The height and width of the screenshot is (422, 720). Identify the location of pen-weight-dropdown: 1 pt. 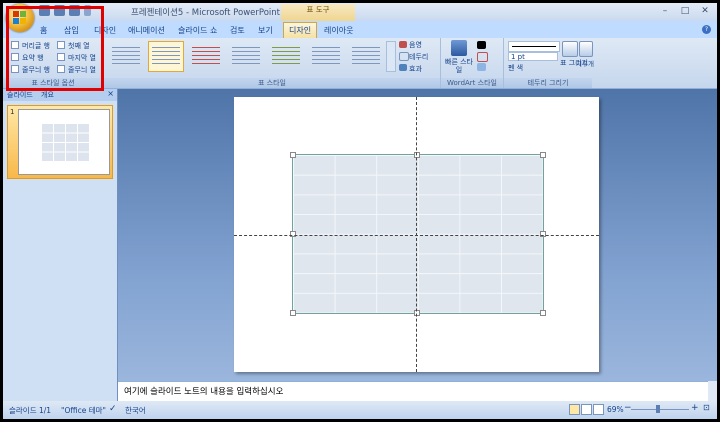
(533, 56).